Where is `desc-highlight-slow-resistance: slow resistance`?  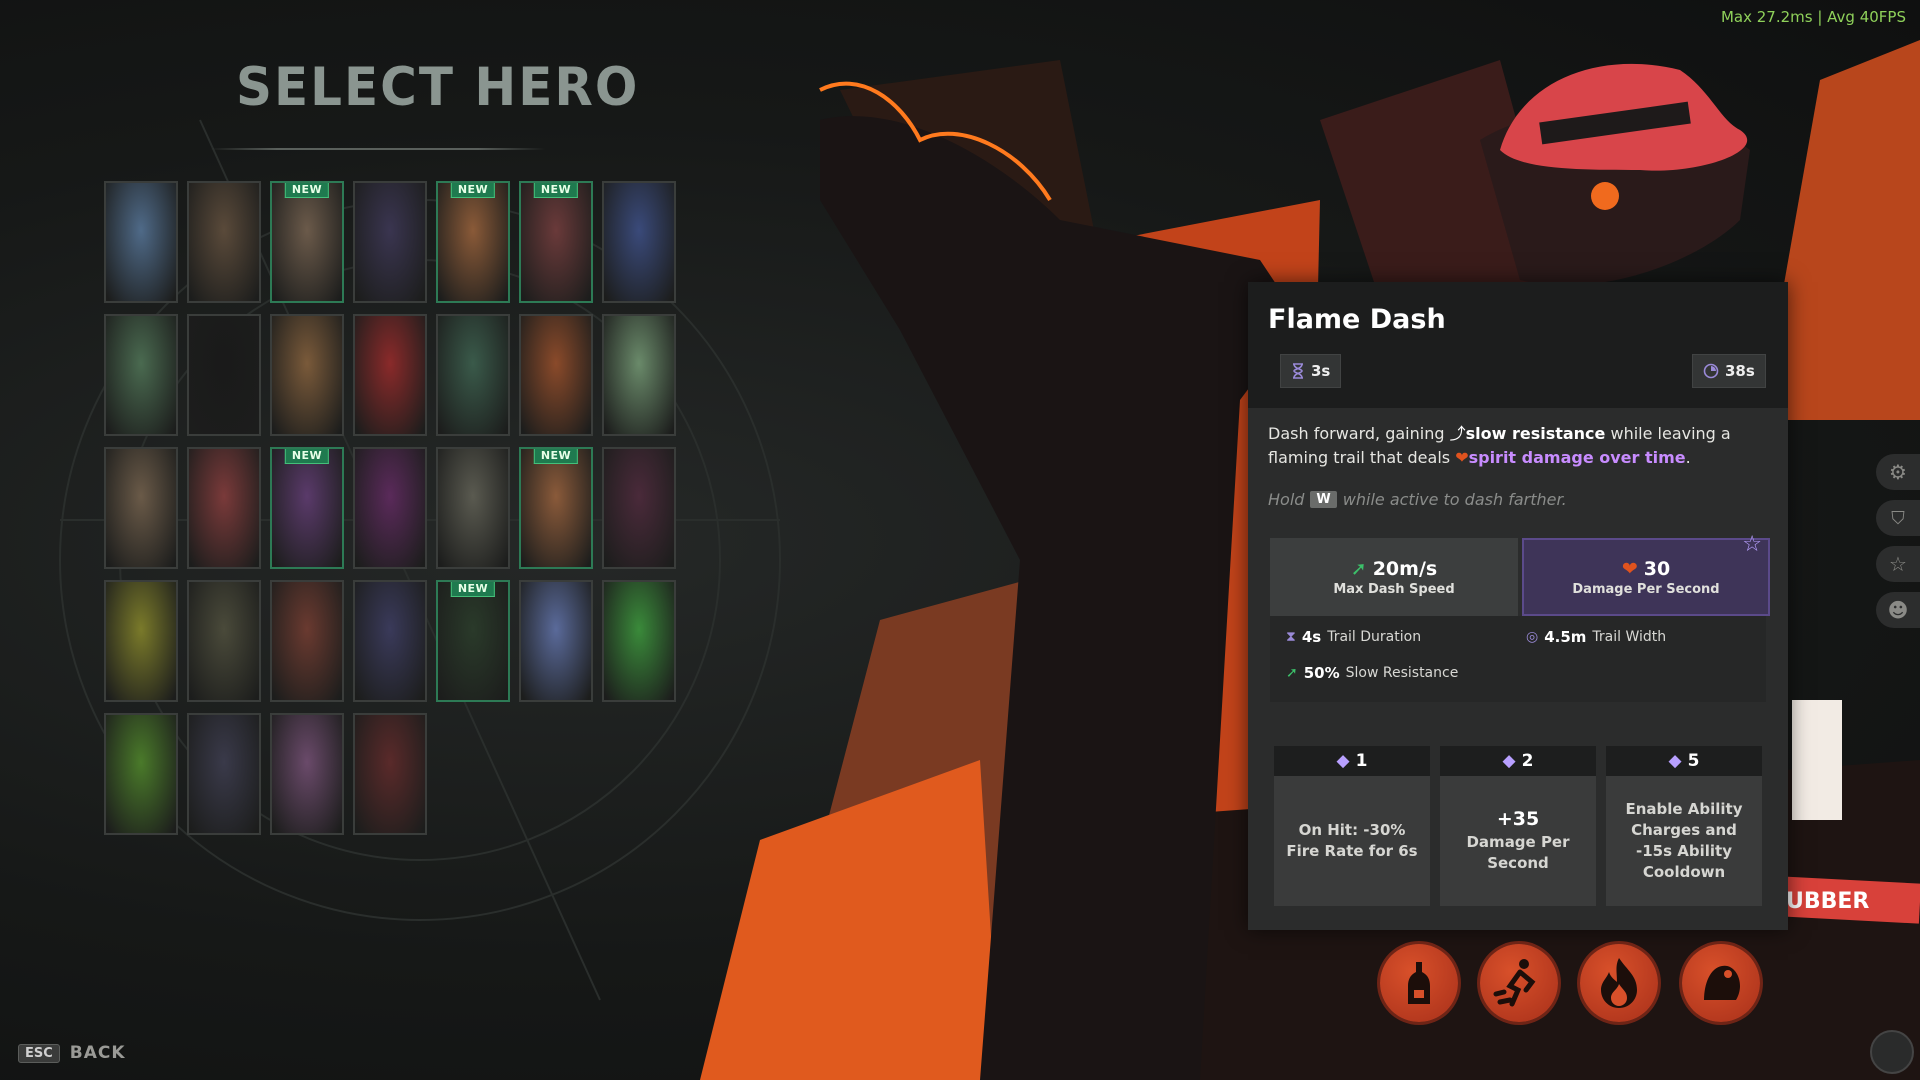
desc-highlight-slow-resistance: slow resistance is located at coordinates (1535, 433).